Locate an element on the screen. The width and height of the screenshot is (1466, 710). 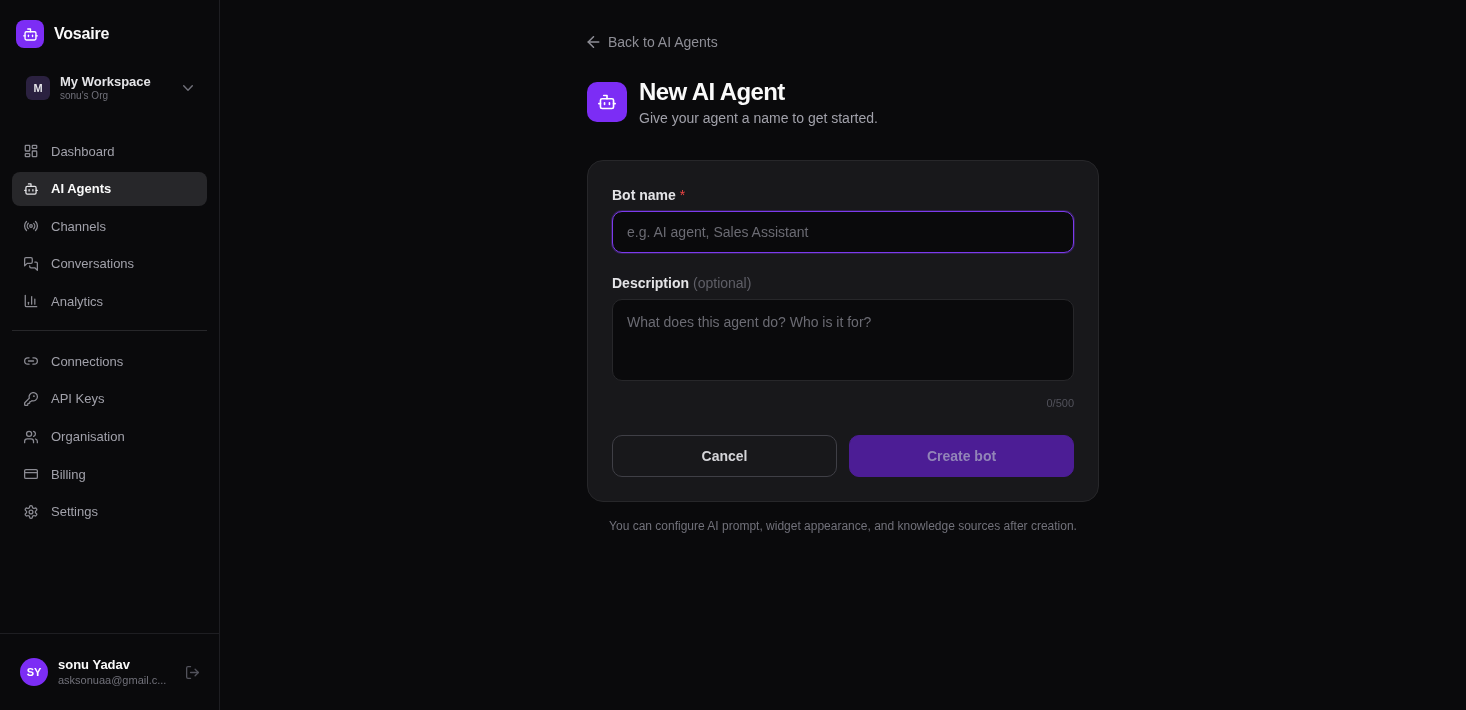
cancel-button: Cancel is located at coordinates (724, 456).